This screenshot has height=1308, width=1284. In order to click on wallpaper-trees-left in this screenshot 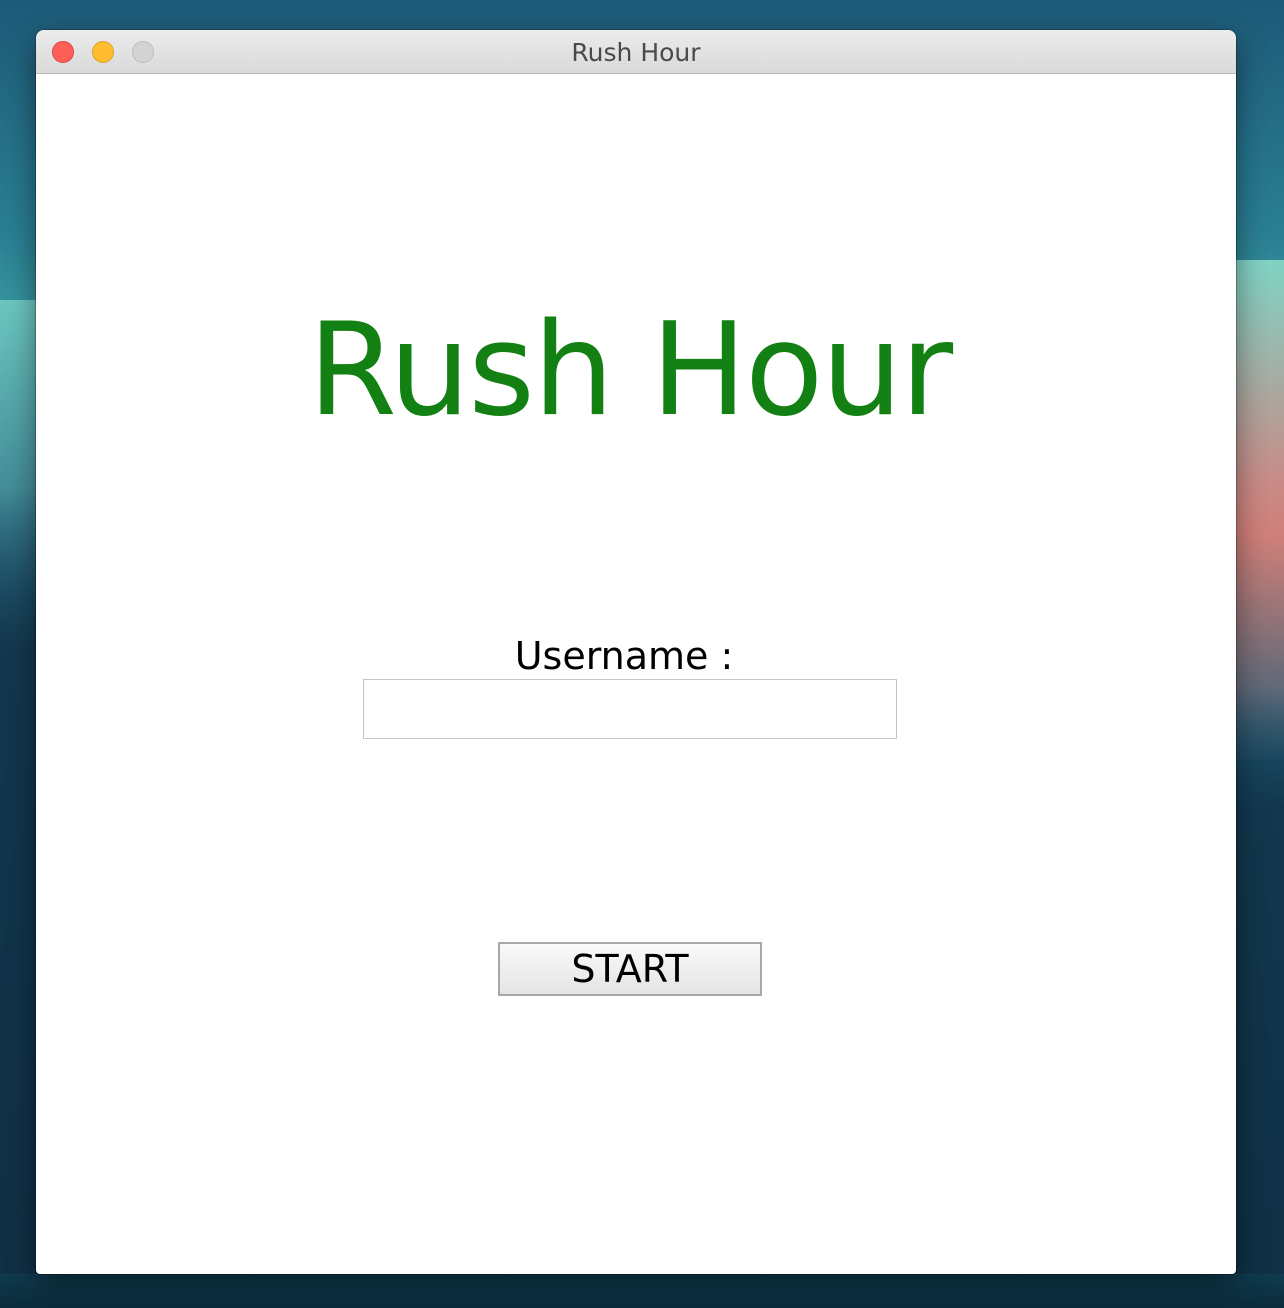, I will do `click(20, 898)`.